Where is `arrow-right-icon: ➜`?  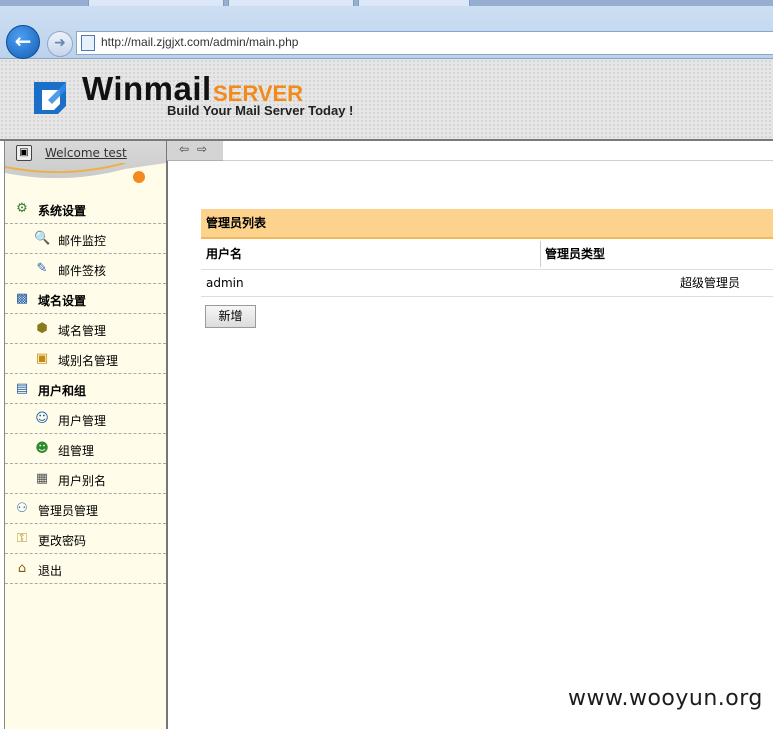 arrow-right-icon: ➜ is located at coordinates (60, 43).